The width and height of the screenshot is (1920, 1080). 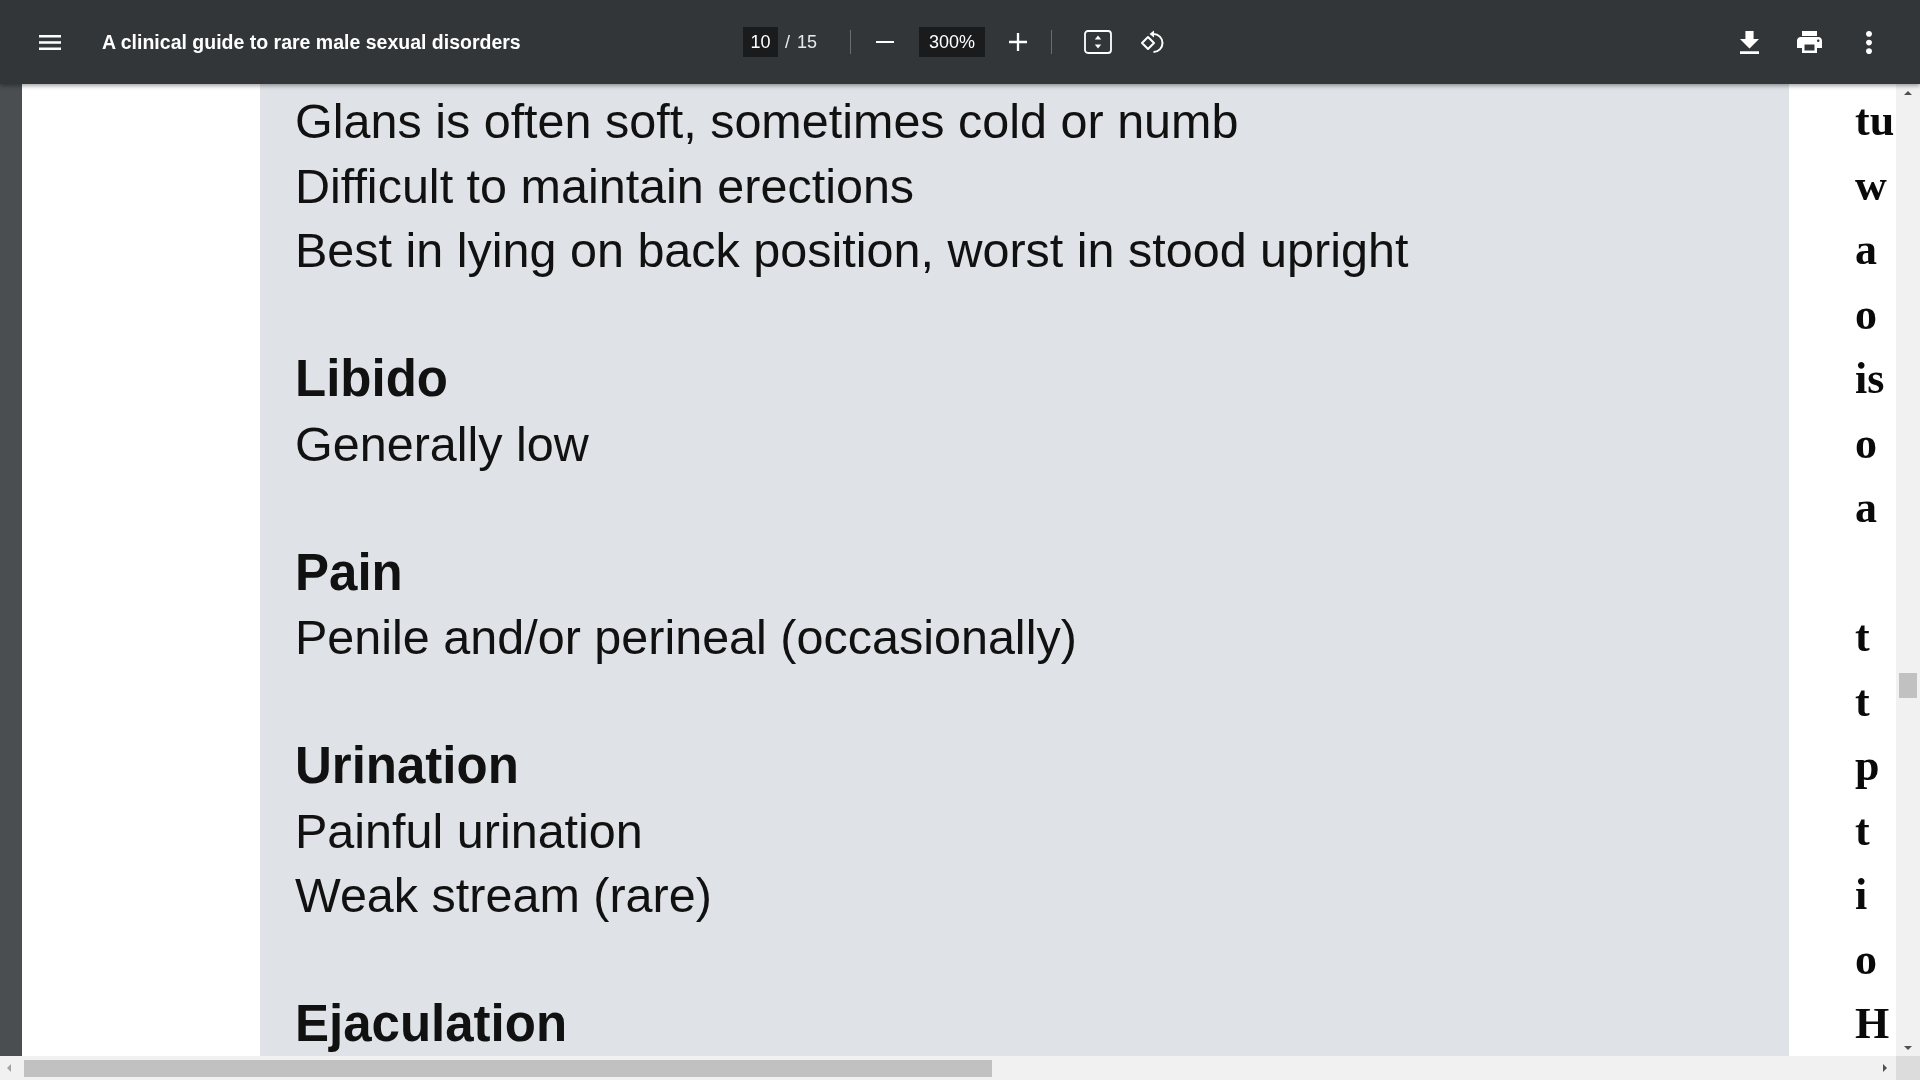 What do you see at coordinates (311, 42) in the screenshot?
I see `document-title: A clinical guide to rare male sexual disorders` at bounding box center [311, 42].